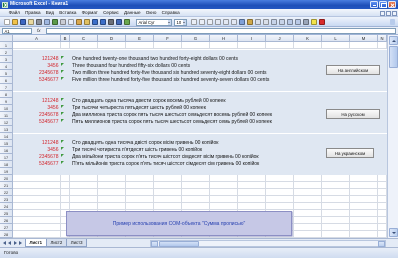  I want to click on previous-sheet-icon, so click(9, 243).